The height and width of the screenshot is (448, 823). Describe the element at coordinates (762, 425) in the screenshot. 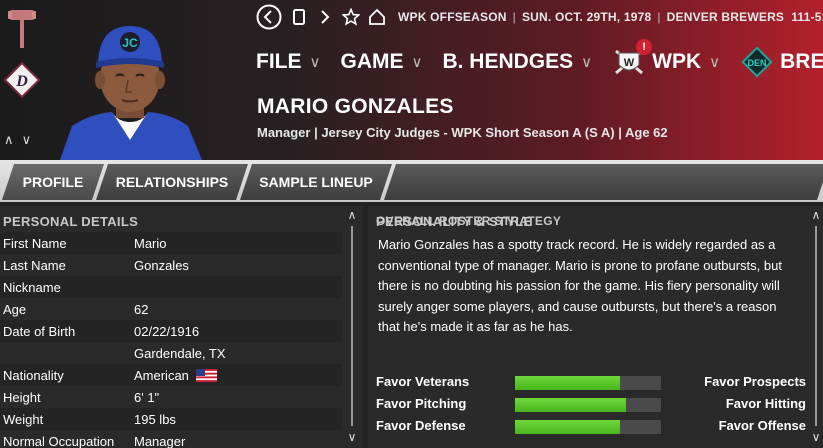

I see `strategy-right-label: Favor Offense` at that location.